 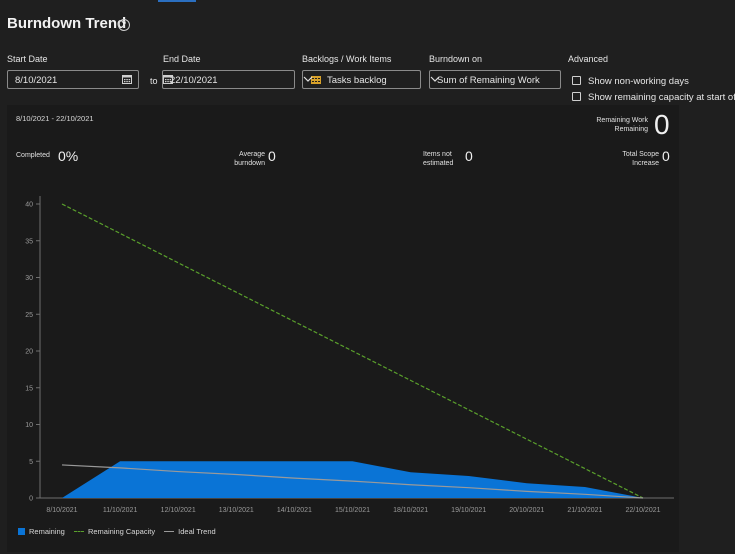 I want to click on legend-remaining-label: Remaining, so click(x=47, y=531).